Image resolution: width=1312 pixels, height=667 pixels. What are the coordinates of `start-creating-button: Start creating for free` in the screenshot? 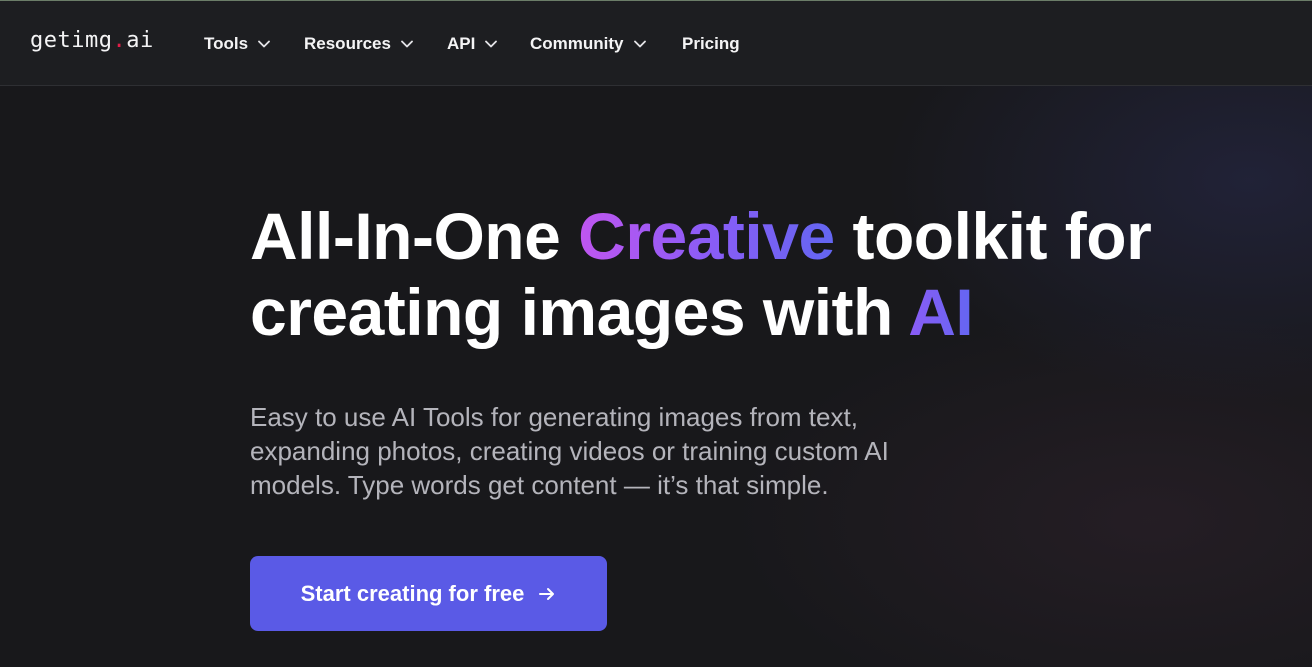 It's located at (428, 593).